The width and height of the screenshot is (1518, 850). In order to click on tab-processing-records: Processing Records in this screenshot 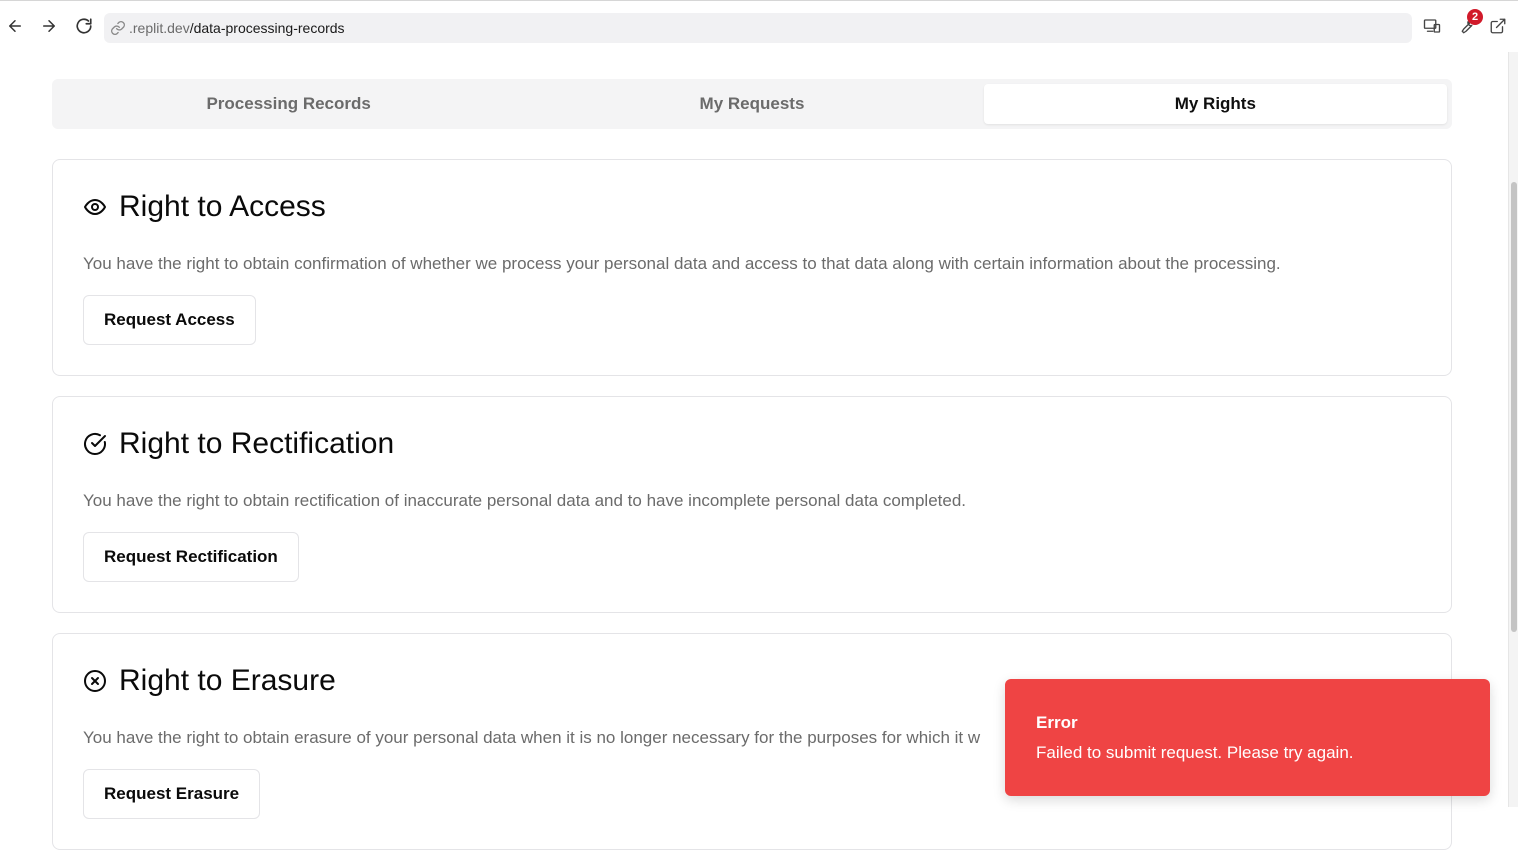, I will do `click(288, 104)`.